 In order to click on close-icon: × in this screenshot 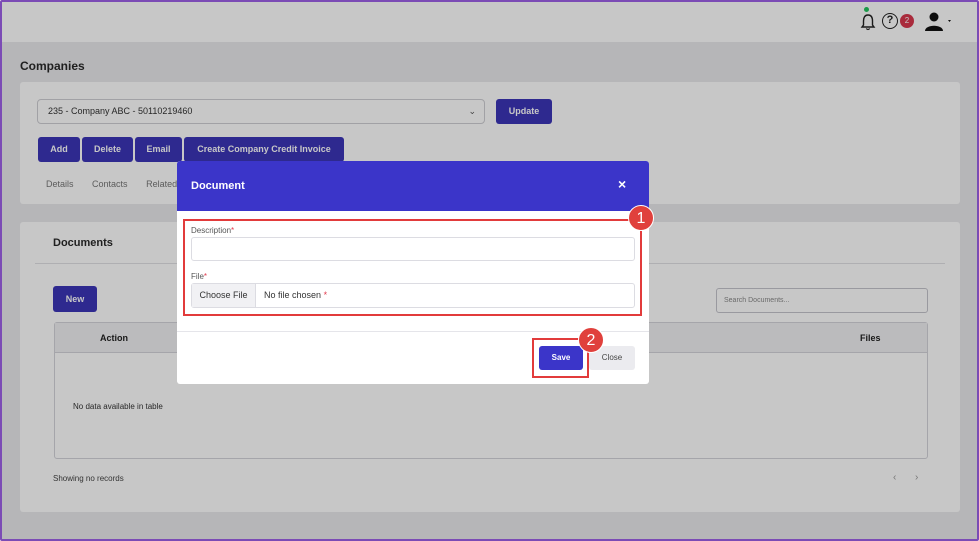, I will do `click(622, 184)`.